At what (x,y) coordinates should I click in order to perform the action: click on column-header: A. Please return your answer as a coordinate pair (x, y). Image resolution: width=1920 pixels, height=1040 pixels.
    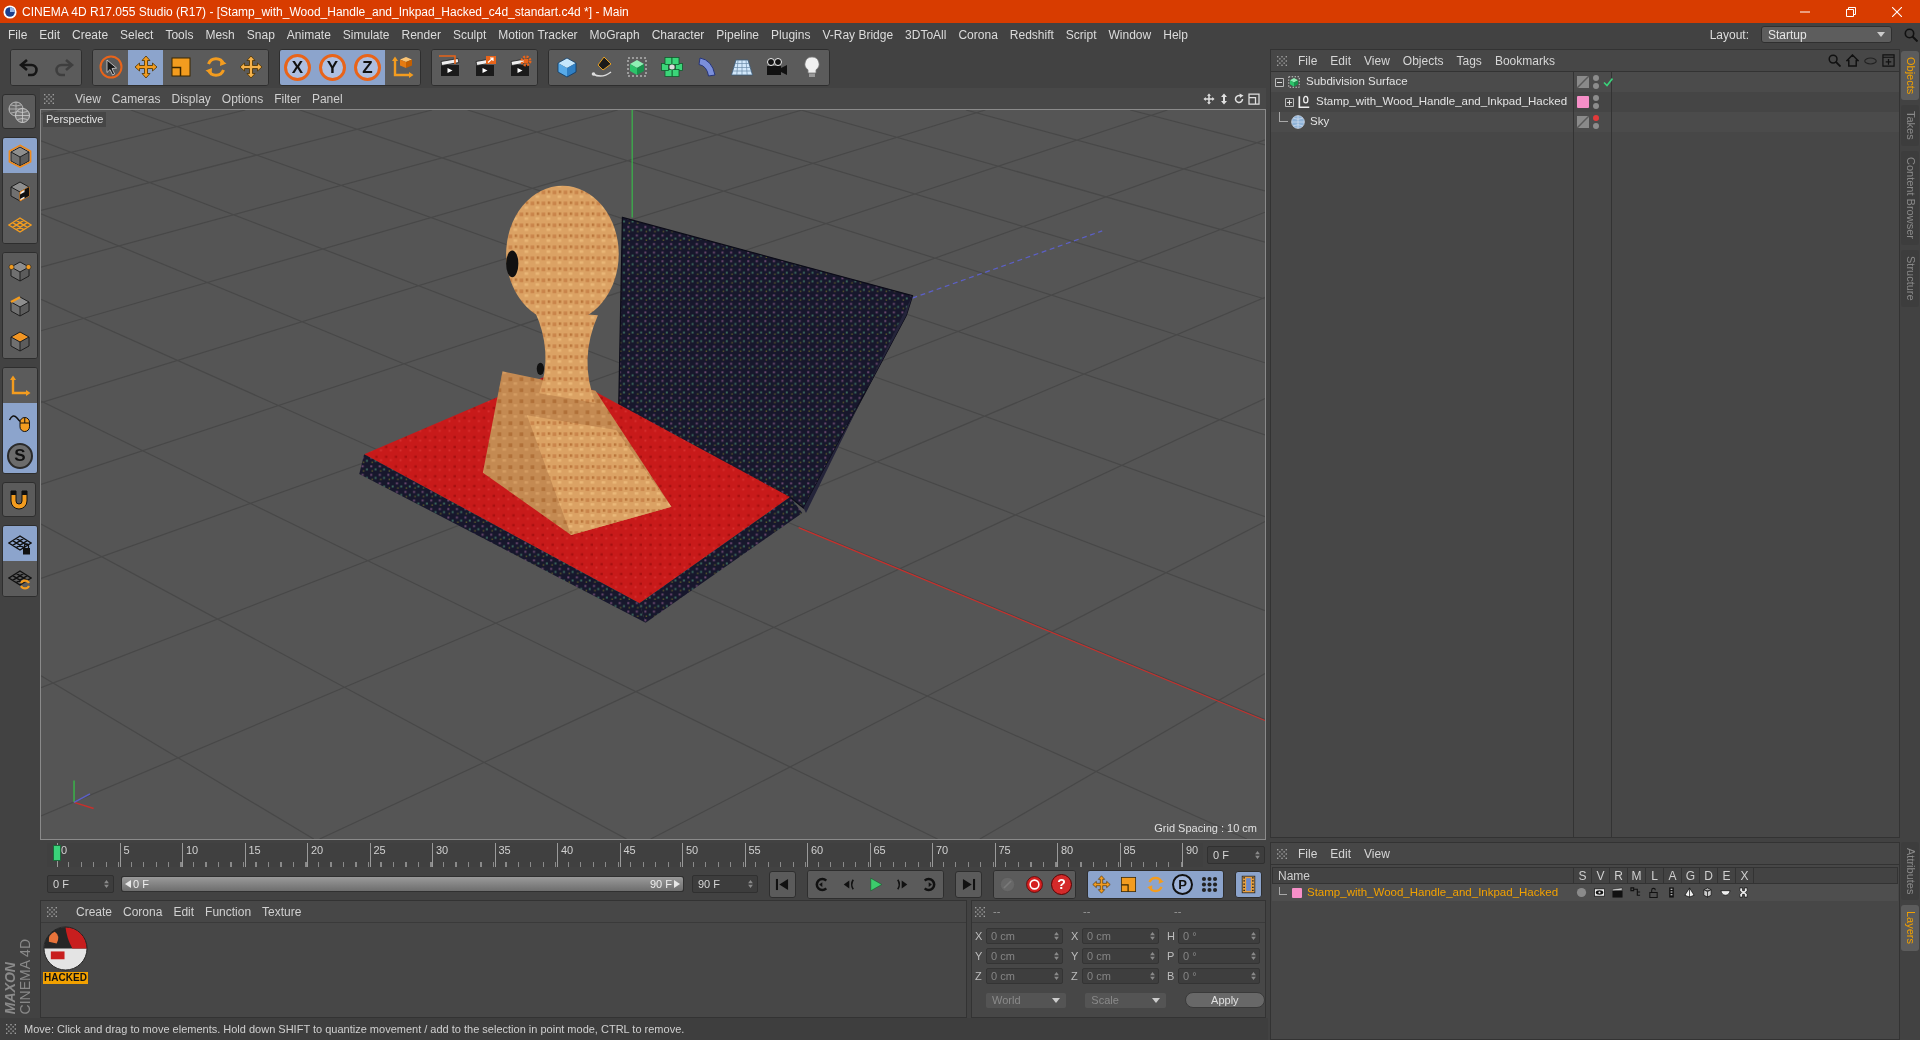
    Looking at the image, I should click on (1672, 875).